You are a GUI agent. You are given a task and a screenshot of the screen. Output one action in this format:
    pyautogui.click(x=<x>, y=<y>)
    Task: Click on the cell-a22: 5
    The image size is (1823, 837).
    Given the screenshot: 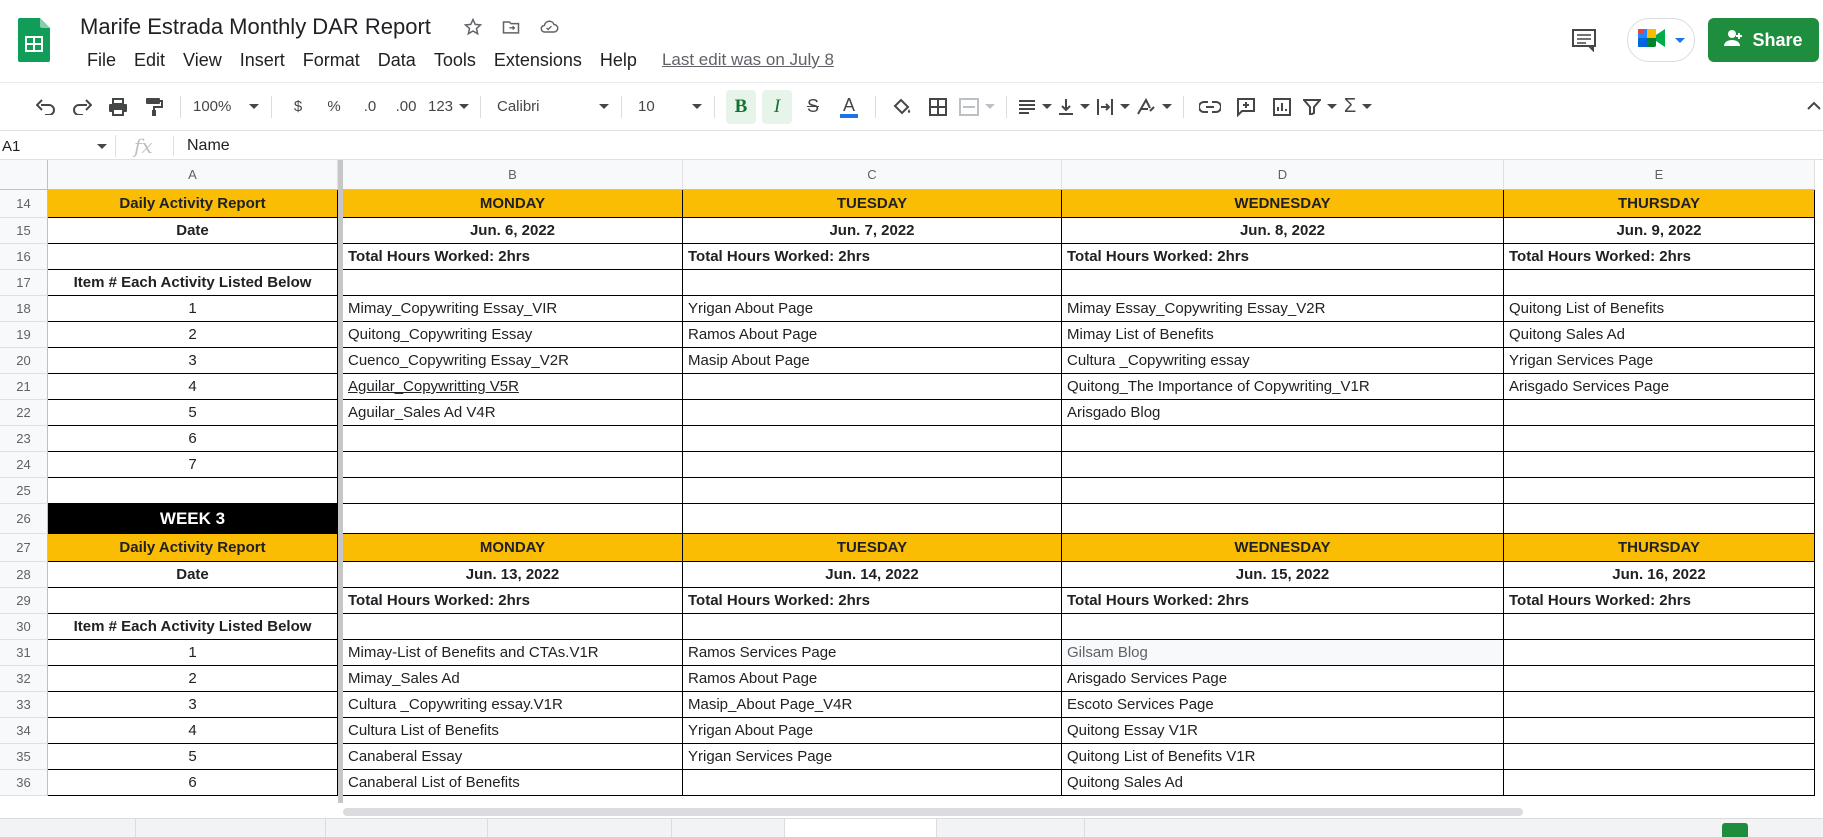 What is the action you would take?
    pyautogui.click(x=193, y=413)
    